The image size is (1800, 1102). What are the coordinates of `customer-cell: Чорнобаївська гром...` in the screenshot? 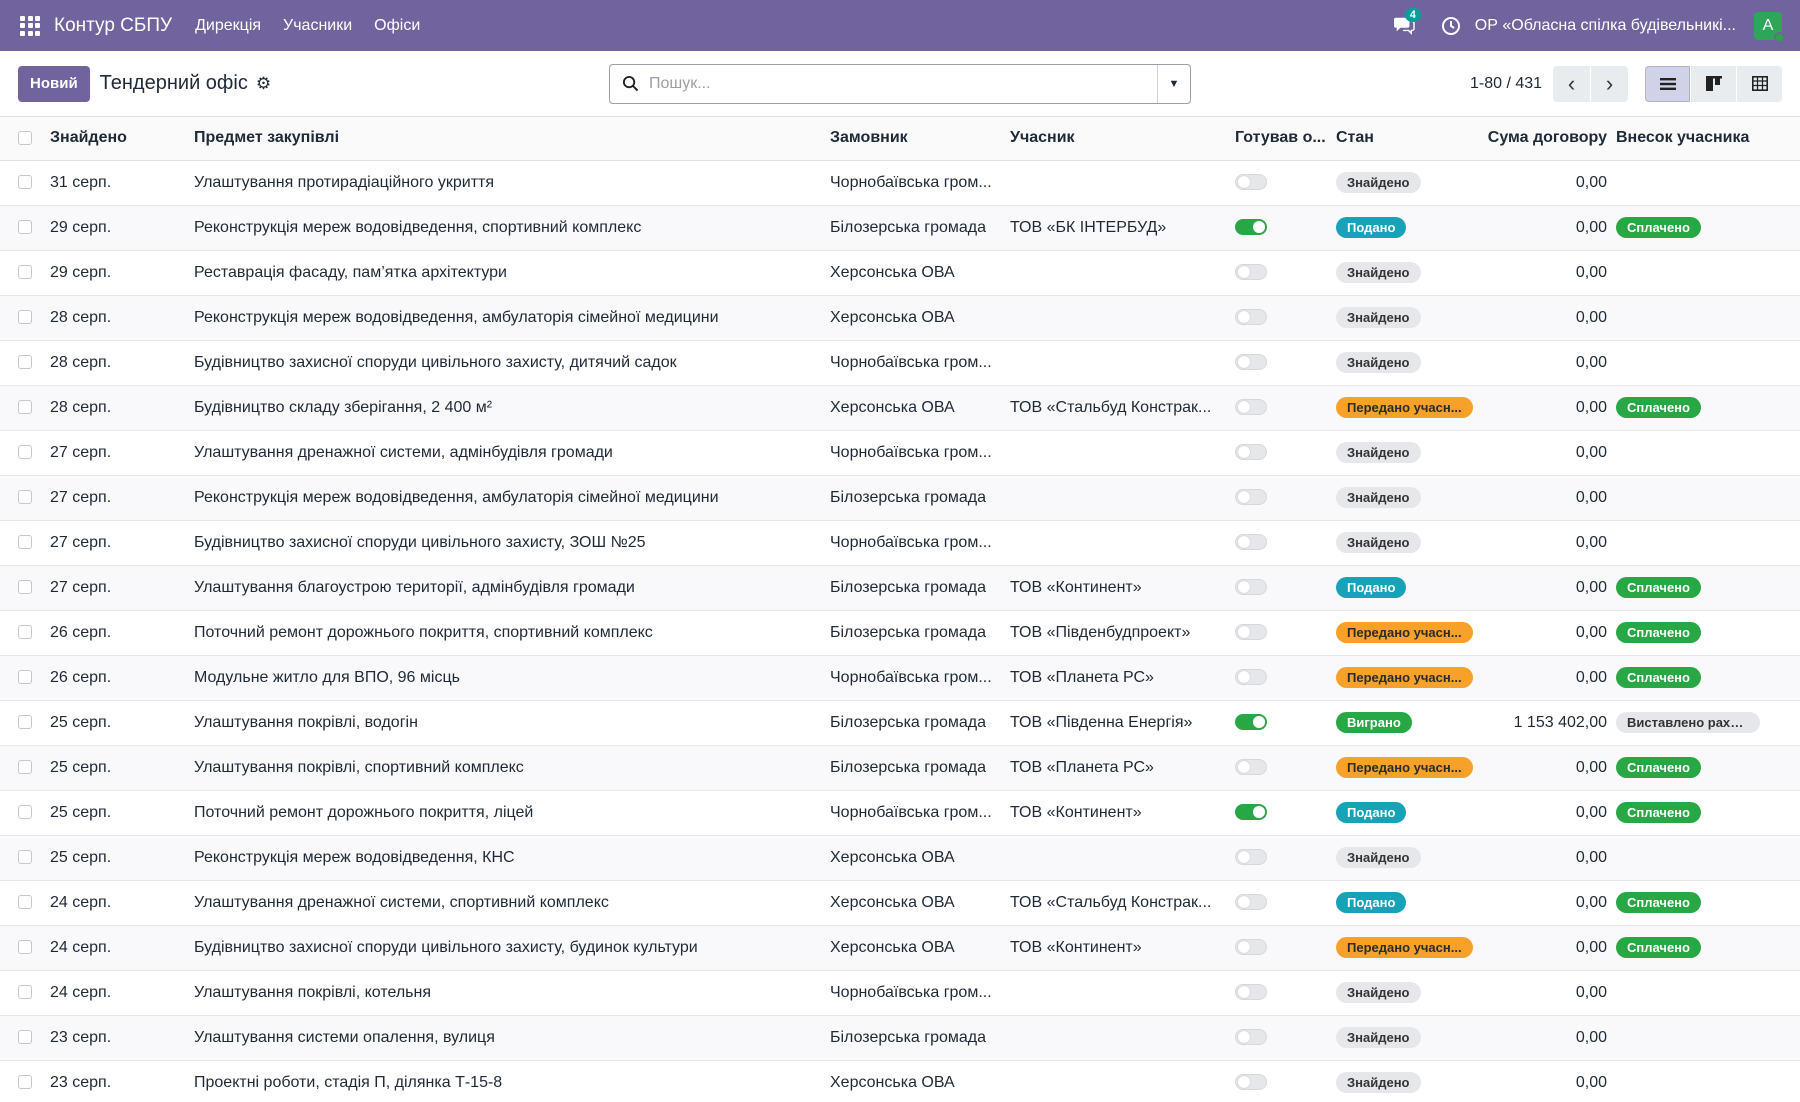 It's located at (920, 363).